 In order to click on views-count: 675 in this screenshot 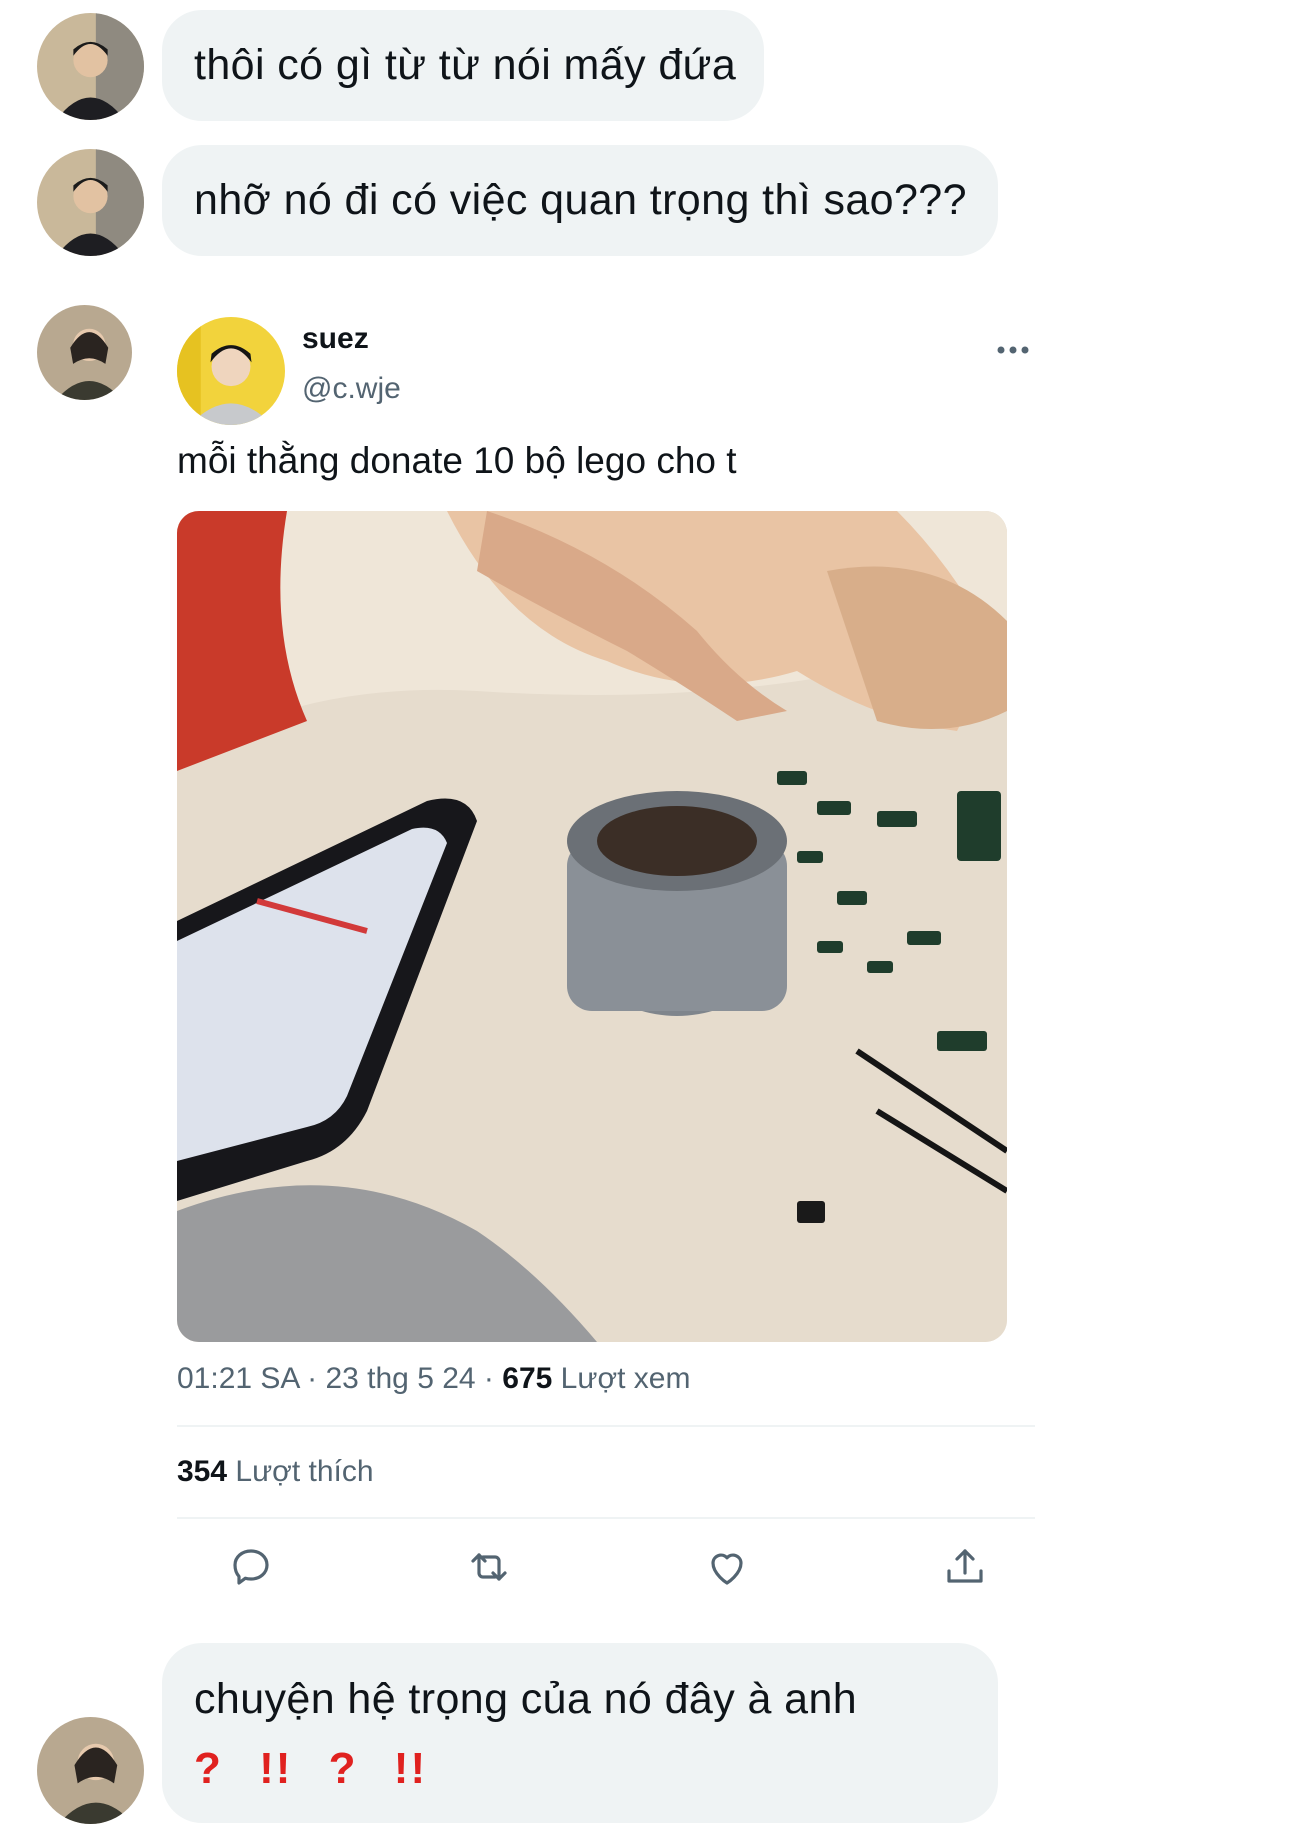, I will do `click(527, 1378)`.